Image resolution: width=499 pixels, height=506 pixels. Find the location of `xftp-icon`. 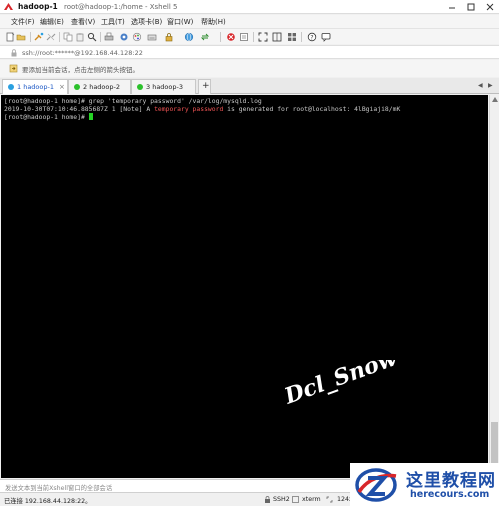

xftp-icon is located at coordinates (231, 37).